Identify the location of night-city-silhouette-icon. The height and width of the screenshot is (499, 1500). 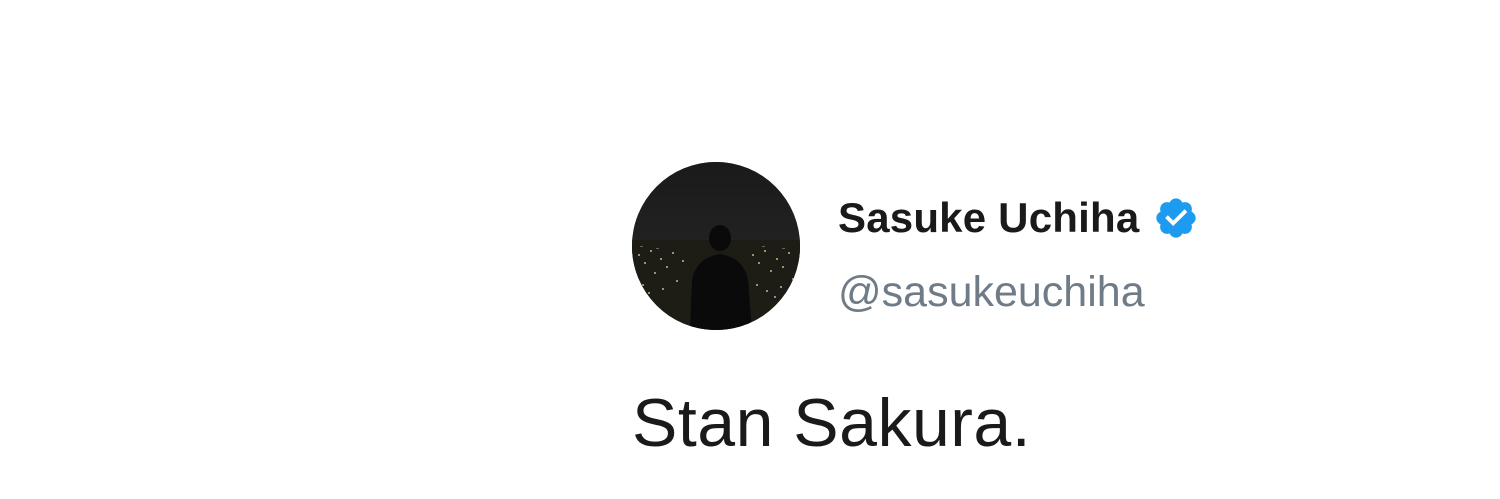
(716, 246).